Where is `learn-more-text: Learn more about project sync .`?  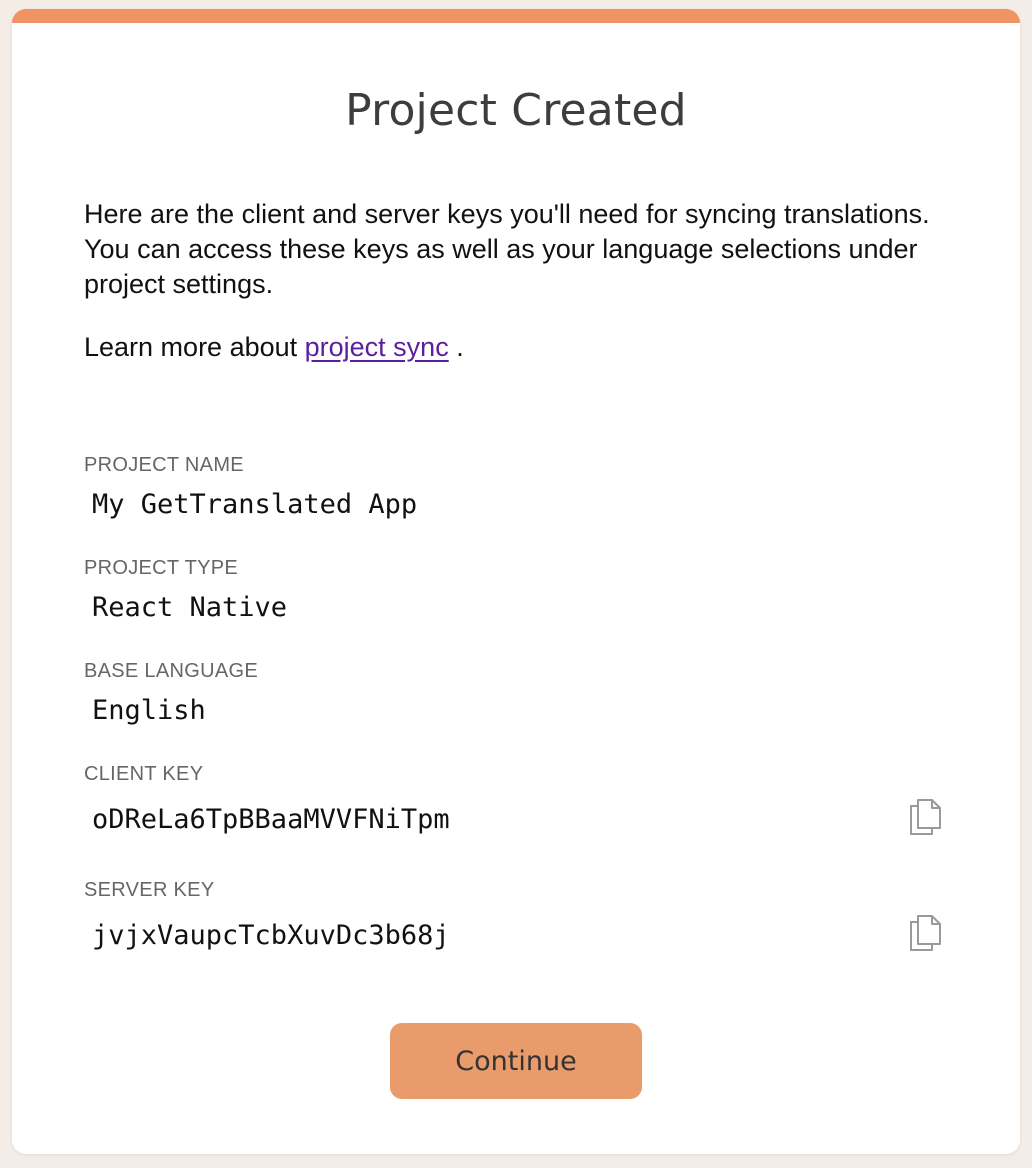 learn-more-text: Learn more about project sync . is located at coordinates (274, 347).